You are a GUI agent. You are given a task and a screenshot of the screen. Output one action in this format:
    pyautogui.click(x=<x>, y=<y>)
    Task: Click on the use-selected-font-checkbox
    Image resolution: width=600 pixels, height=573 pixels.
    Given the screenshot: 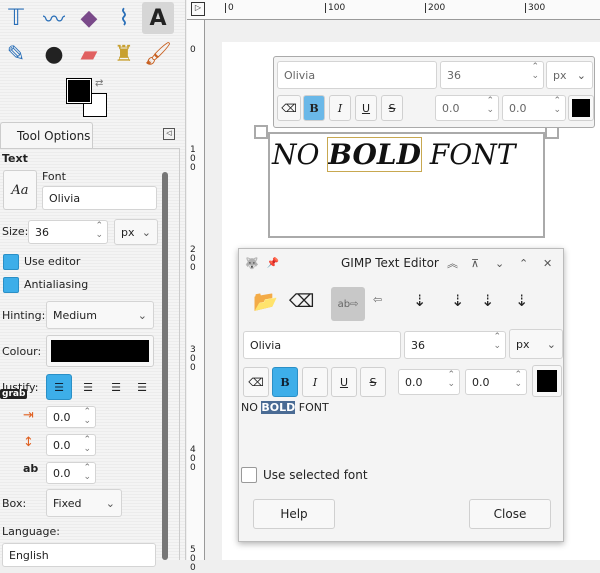 What is the action you would take?
    pyautogui.click(x=249, y=475)
    